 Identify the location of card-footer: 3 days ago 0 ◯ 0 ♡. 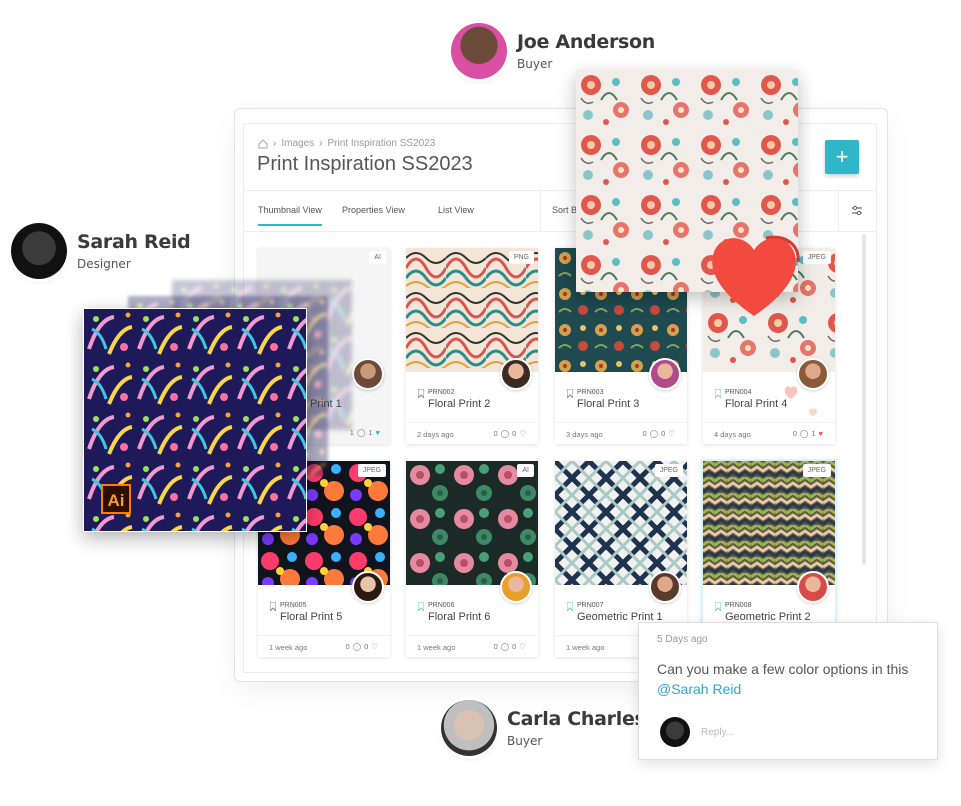
(621, 433).